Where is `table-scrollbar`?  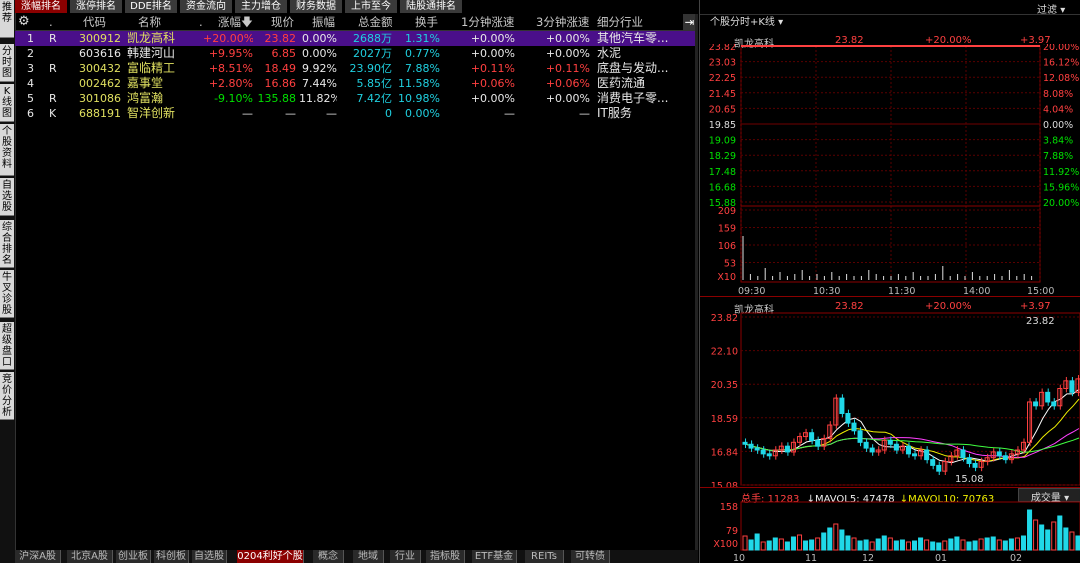 table-scrollbar is located at coordinates (696, 282).